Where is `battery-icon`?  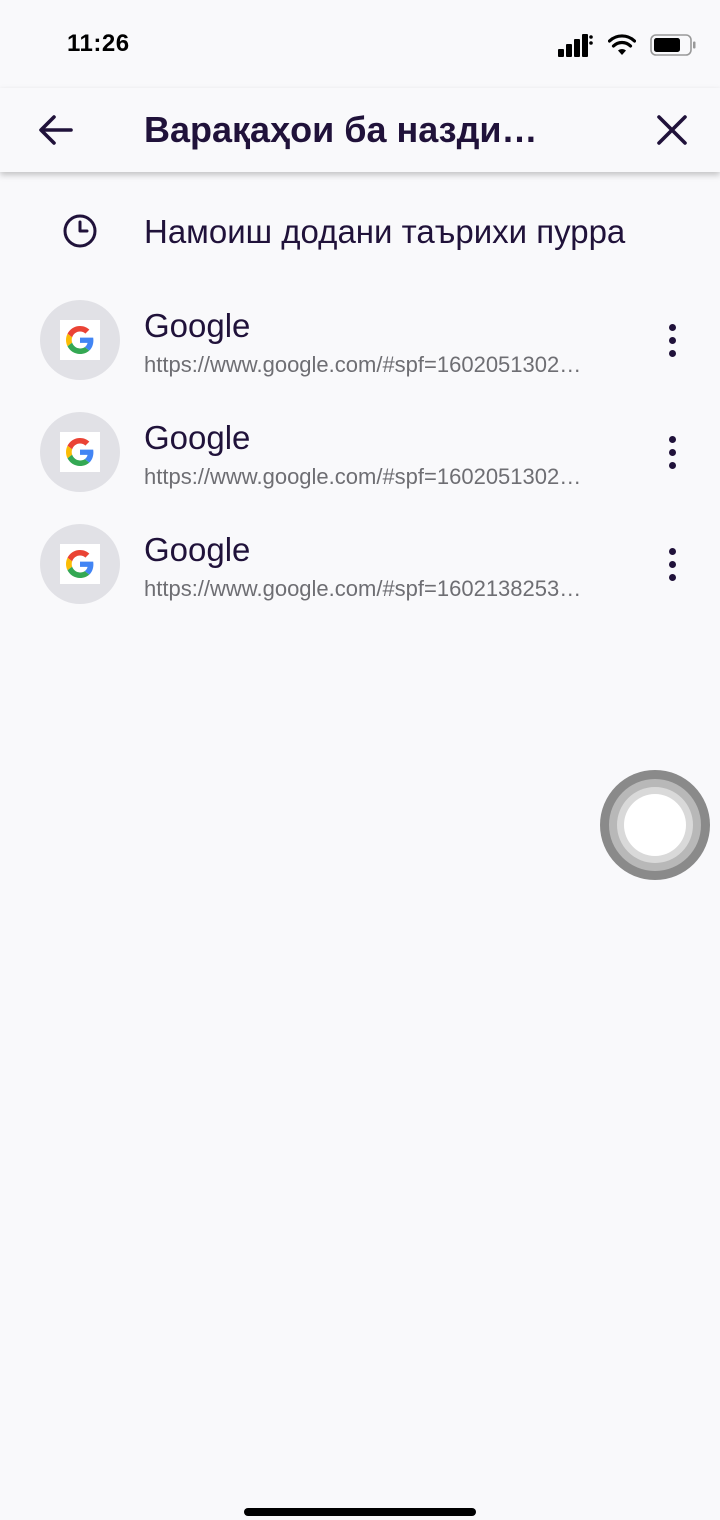
battery-icon is located at coordinates (673, 45).